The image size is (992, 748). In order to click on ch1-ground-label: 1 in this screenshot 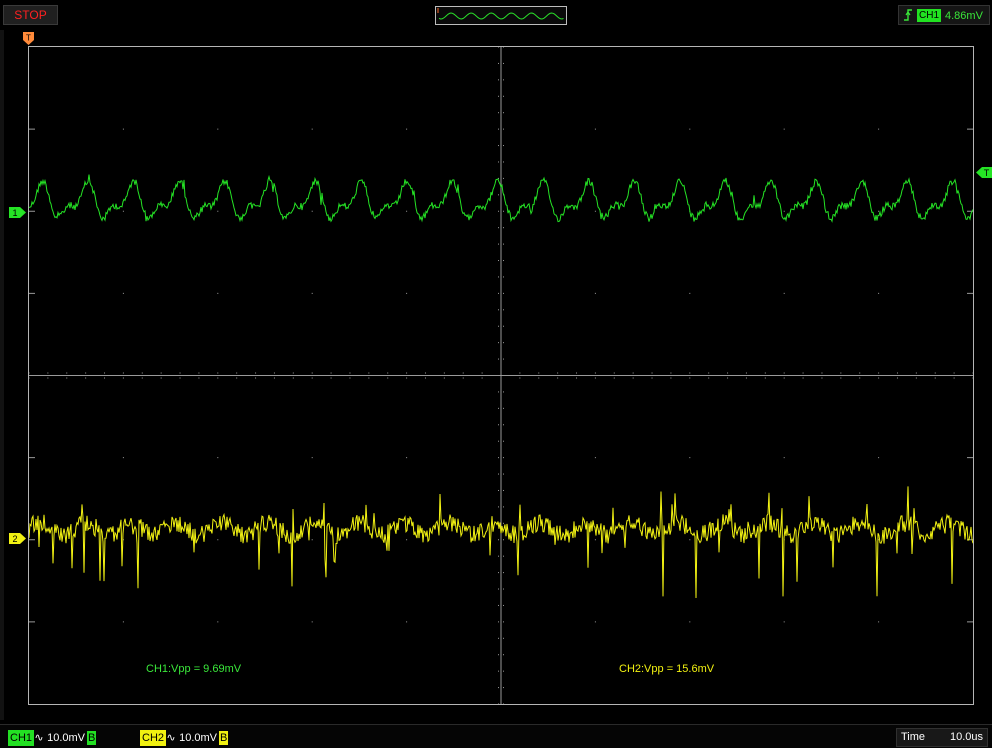, I will do `click(14, 213)`.